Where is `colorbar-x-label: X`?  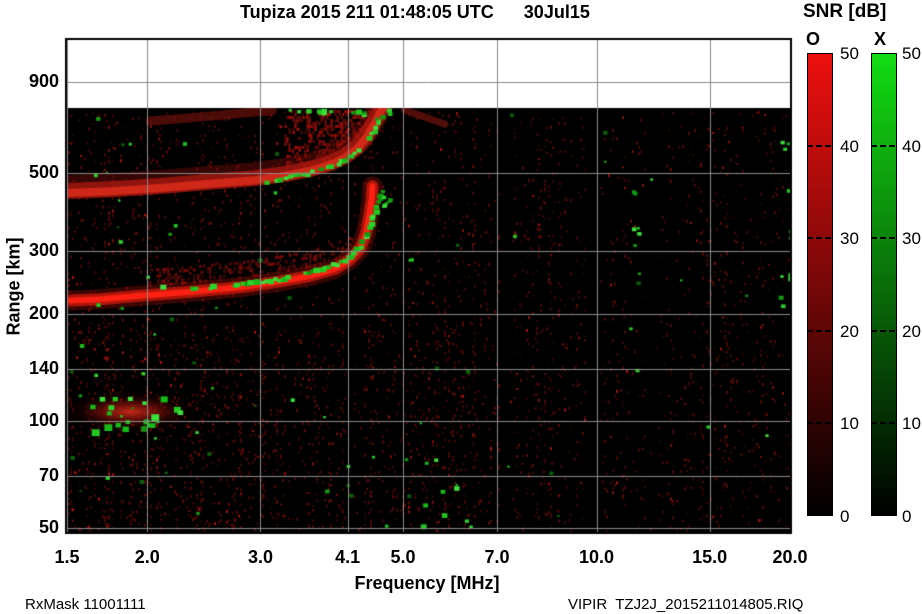 colorbar-x-label: X is located at coordinates (880, 39).